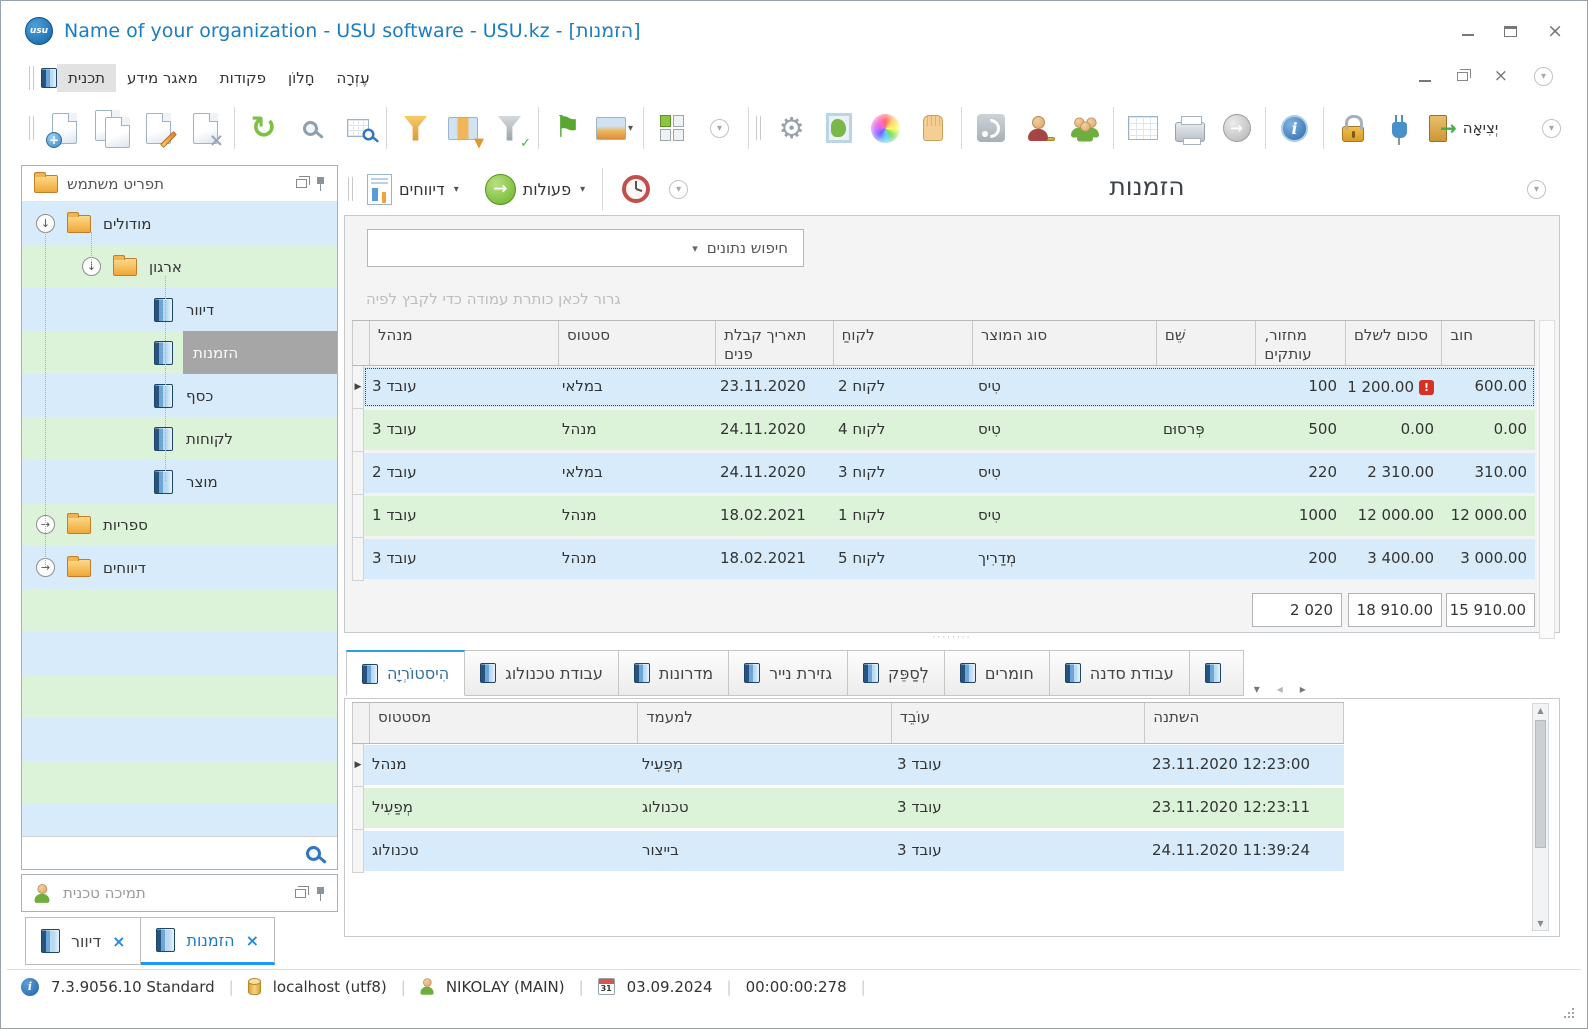 The image size is (1588, 1029). I want to click on scheduler-clock-icon, so click(636, 189).